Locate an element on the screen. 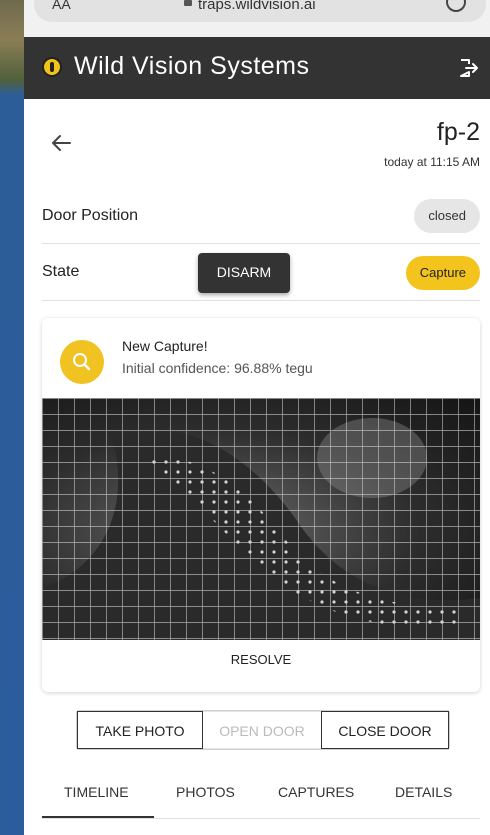 This screenshot has height=835, width=490. resolve-button: RESOLVE is located at coordinates (261, 659).